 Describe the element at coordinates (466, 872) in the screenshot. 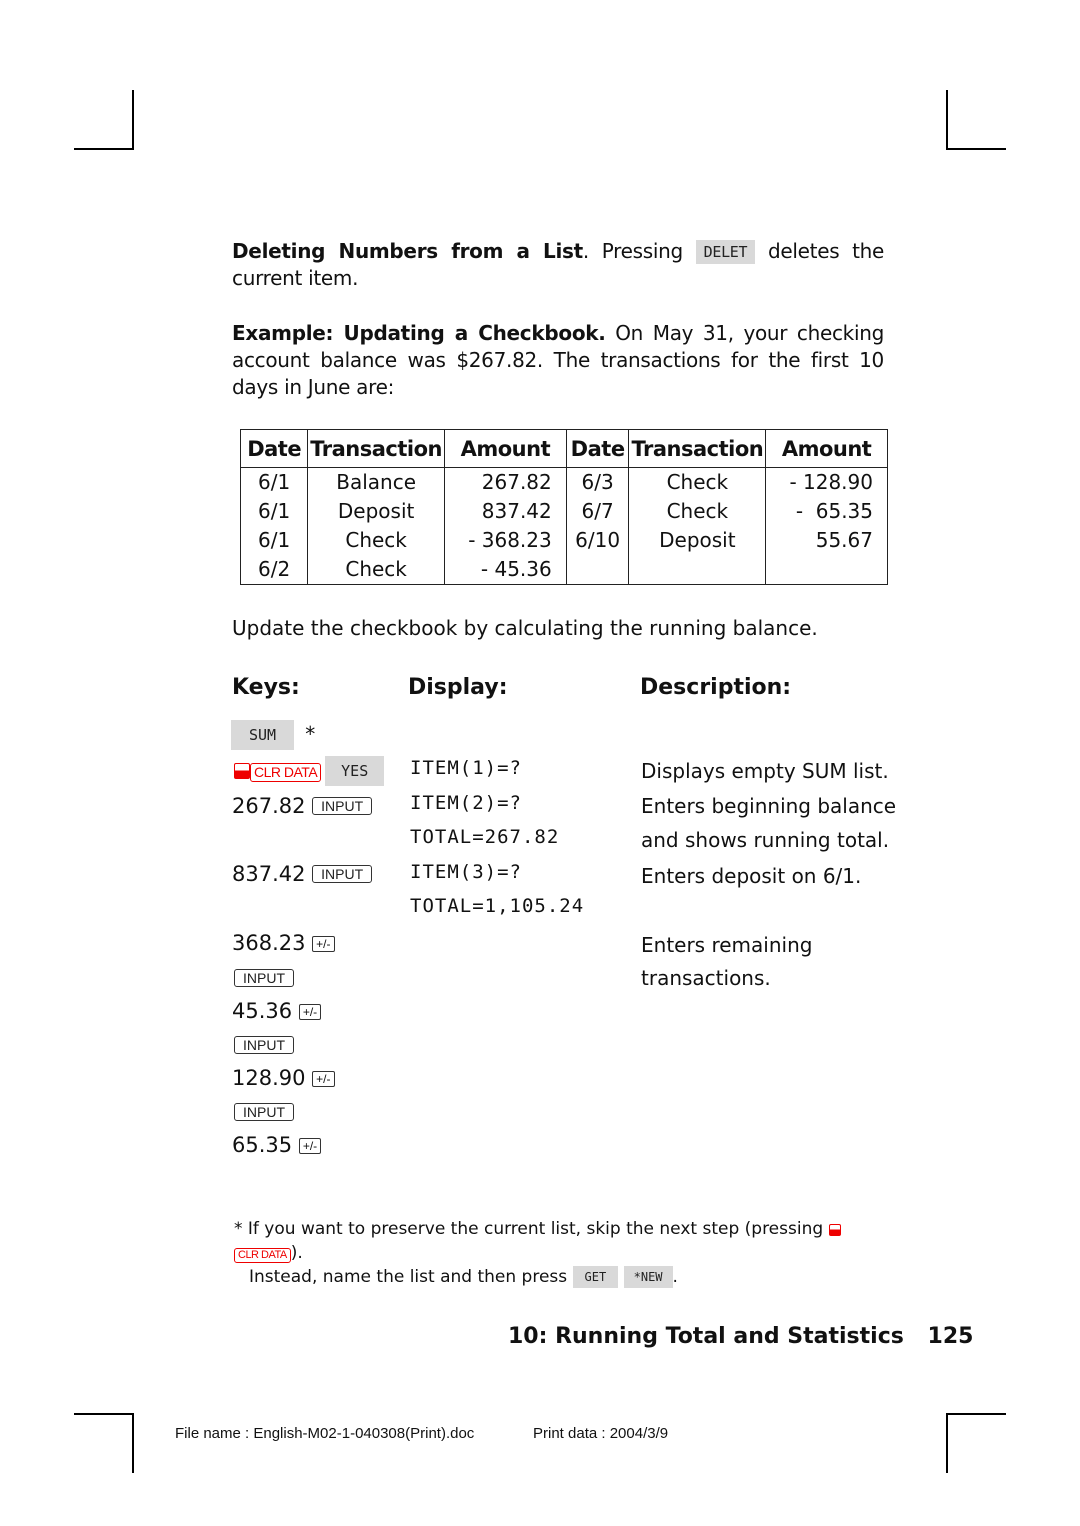

I see `display-item3: ITEM(3)=?` at that location.